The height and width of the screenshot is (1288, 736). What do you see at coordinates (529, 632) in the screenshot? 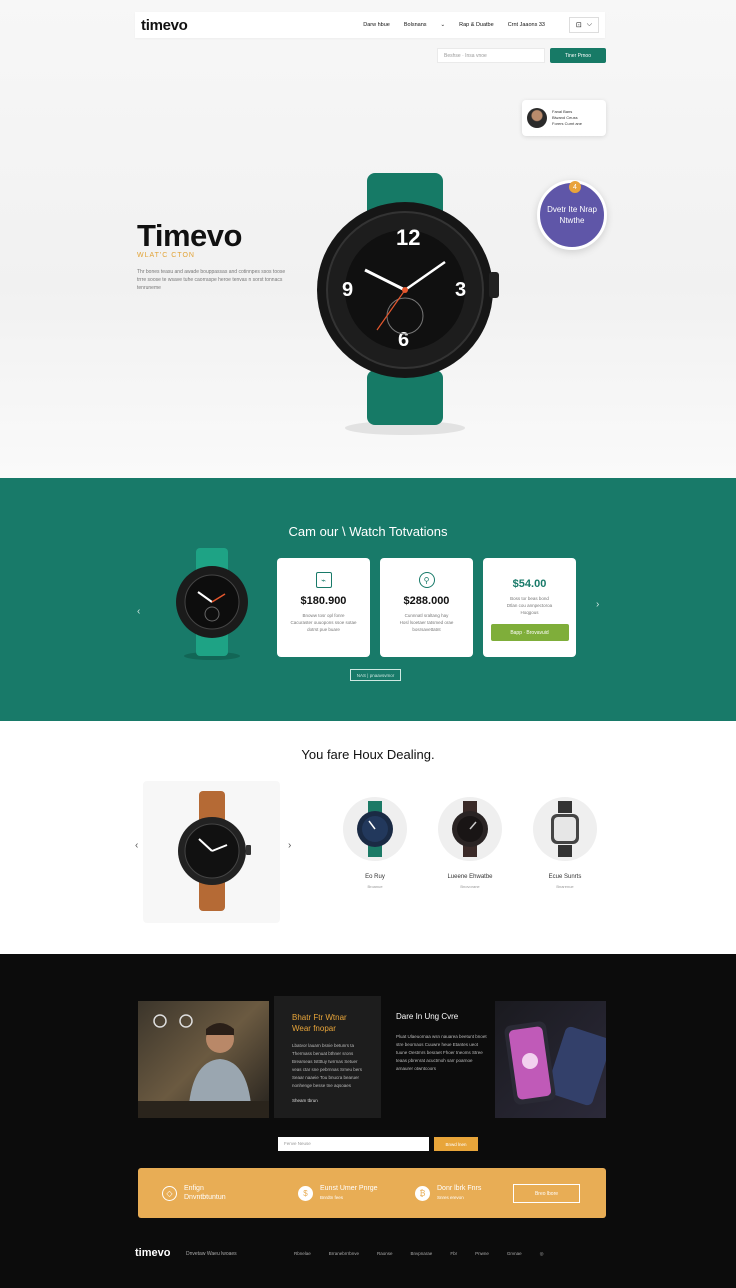
I see `card-buy-button: Bapp · Brovavuid` at bounding box center [529, 632].